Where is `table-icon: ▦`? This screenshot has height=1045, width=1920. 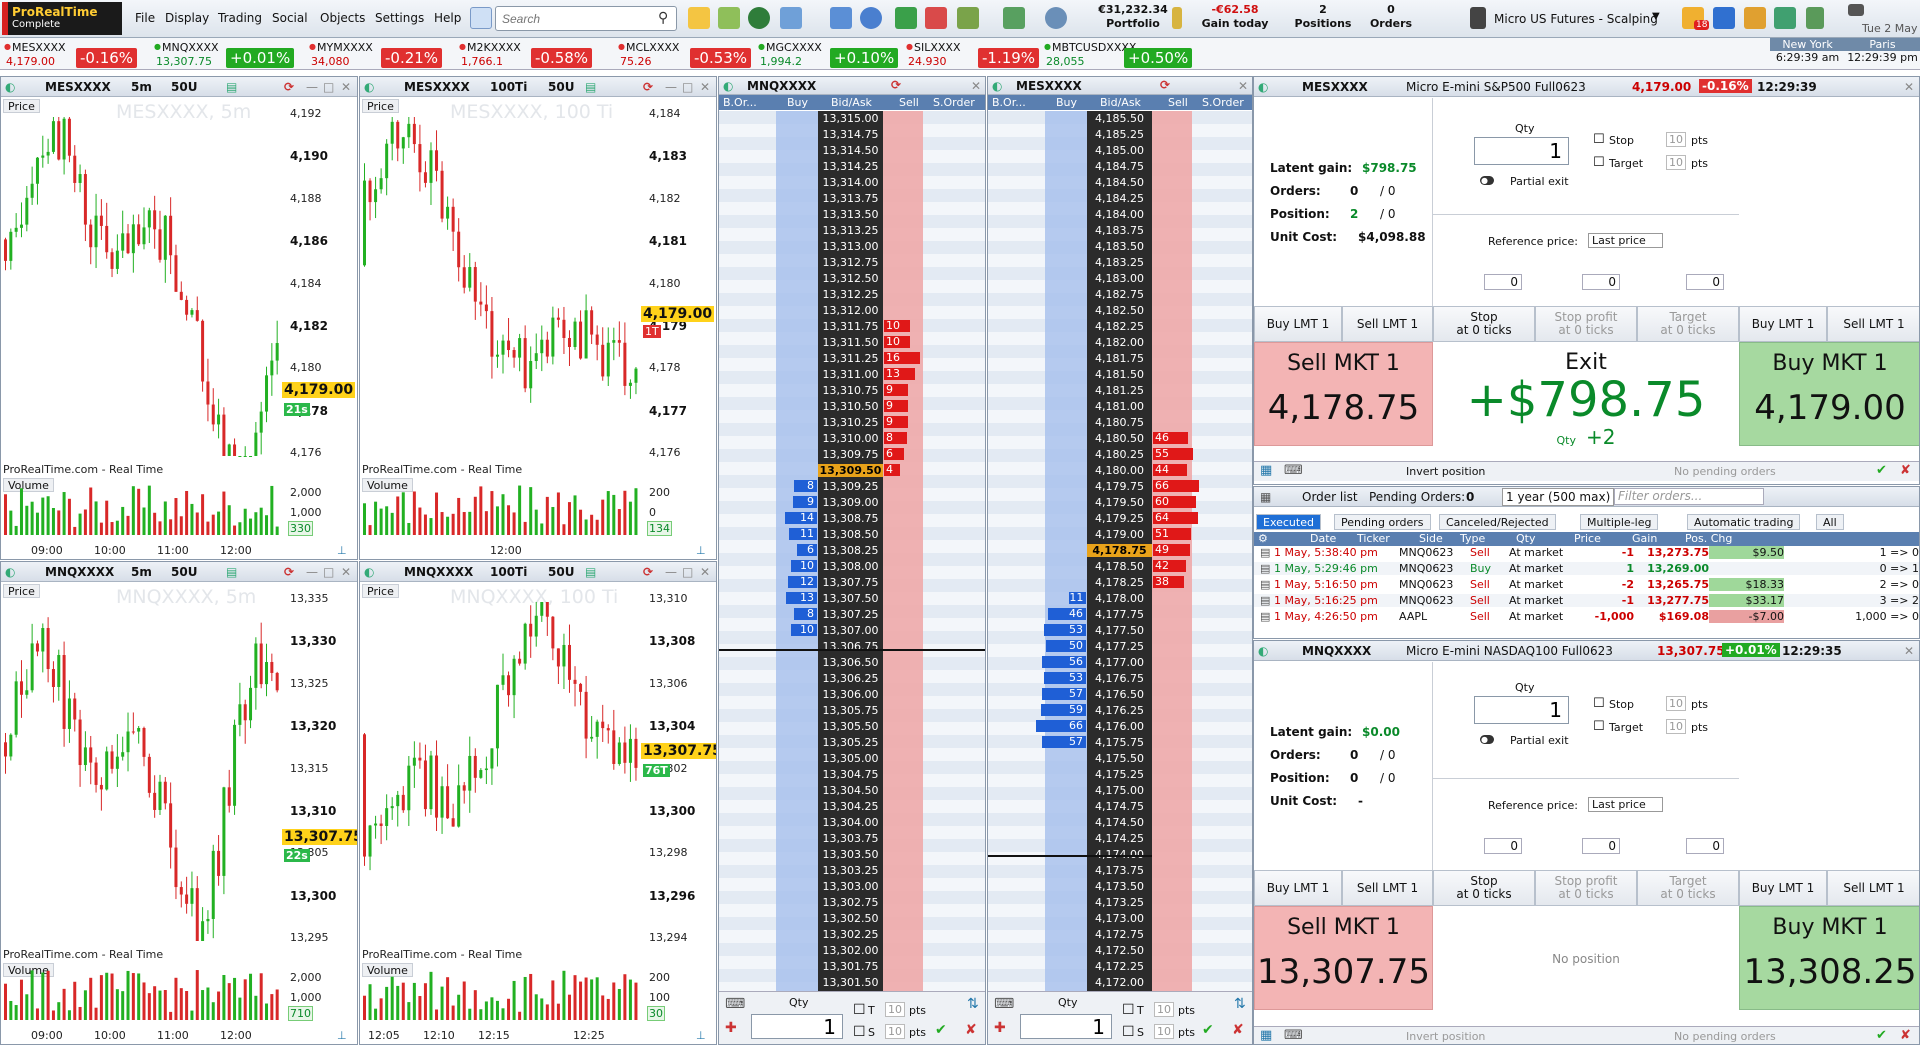
table-icon: ▦ is located at coordinates (1266, 1035).